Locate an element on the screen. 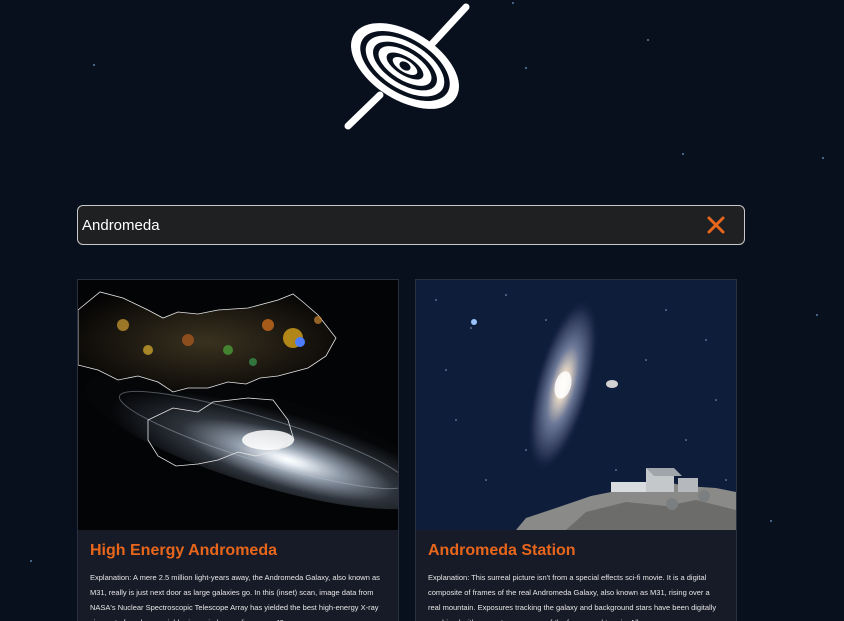  search-bar is located at coordinates (411, 225).